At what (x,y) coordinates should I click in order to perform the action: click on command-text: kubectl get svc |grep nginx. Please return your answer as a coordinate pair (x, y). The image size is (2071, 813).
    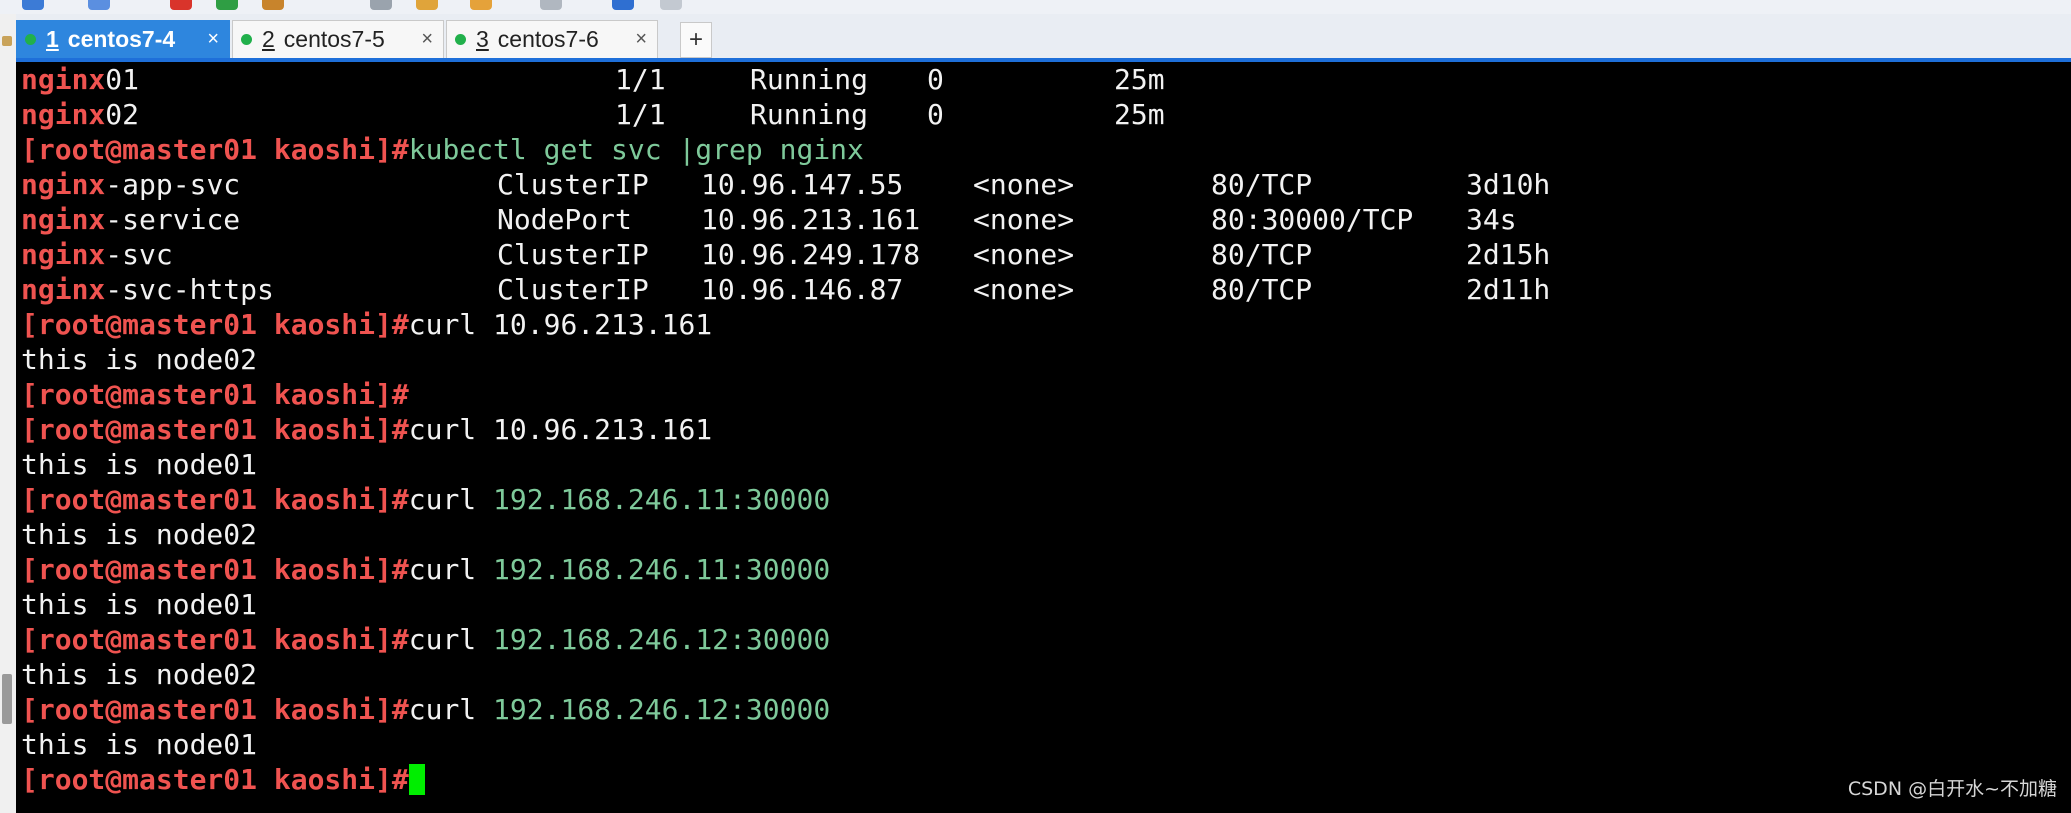
    Looking at the image, I should click on (636, 149).